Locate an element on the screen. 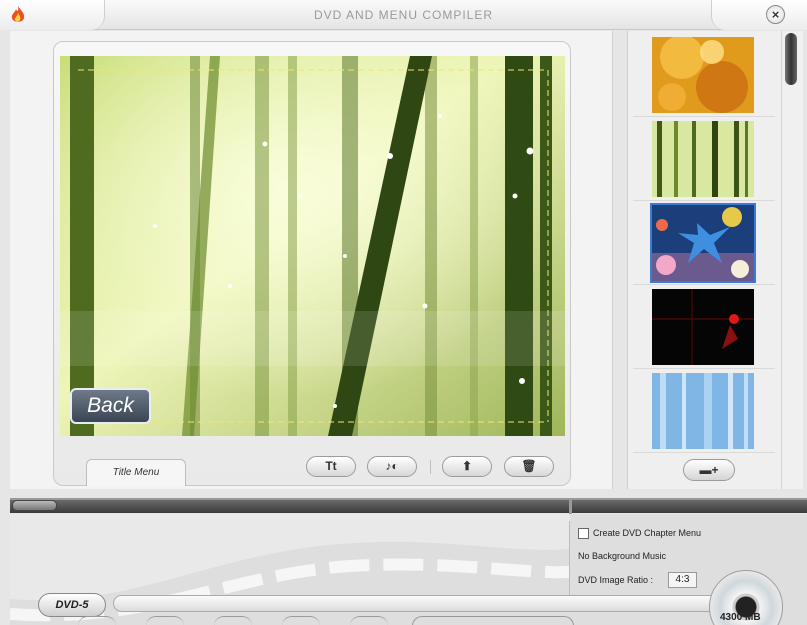 The image size is (807, 625). toolbar-divider is located at coordinates (430, 467).